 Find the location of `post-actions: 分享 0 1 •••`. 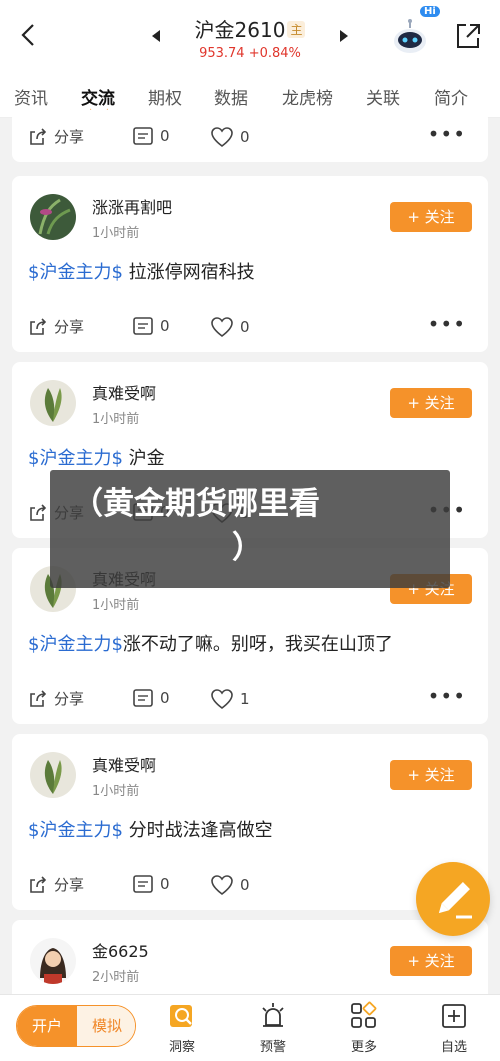

post-actions: 分享 0 1 ••• is located at coordinates (250, 699).